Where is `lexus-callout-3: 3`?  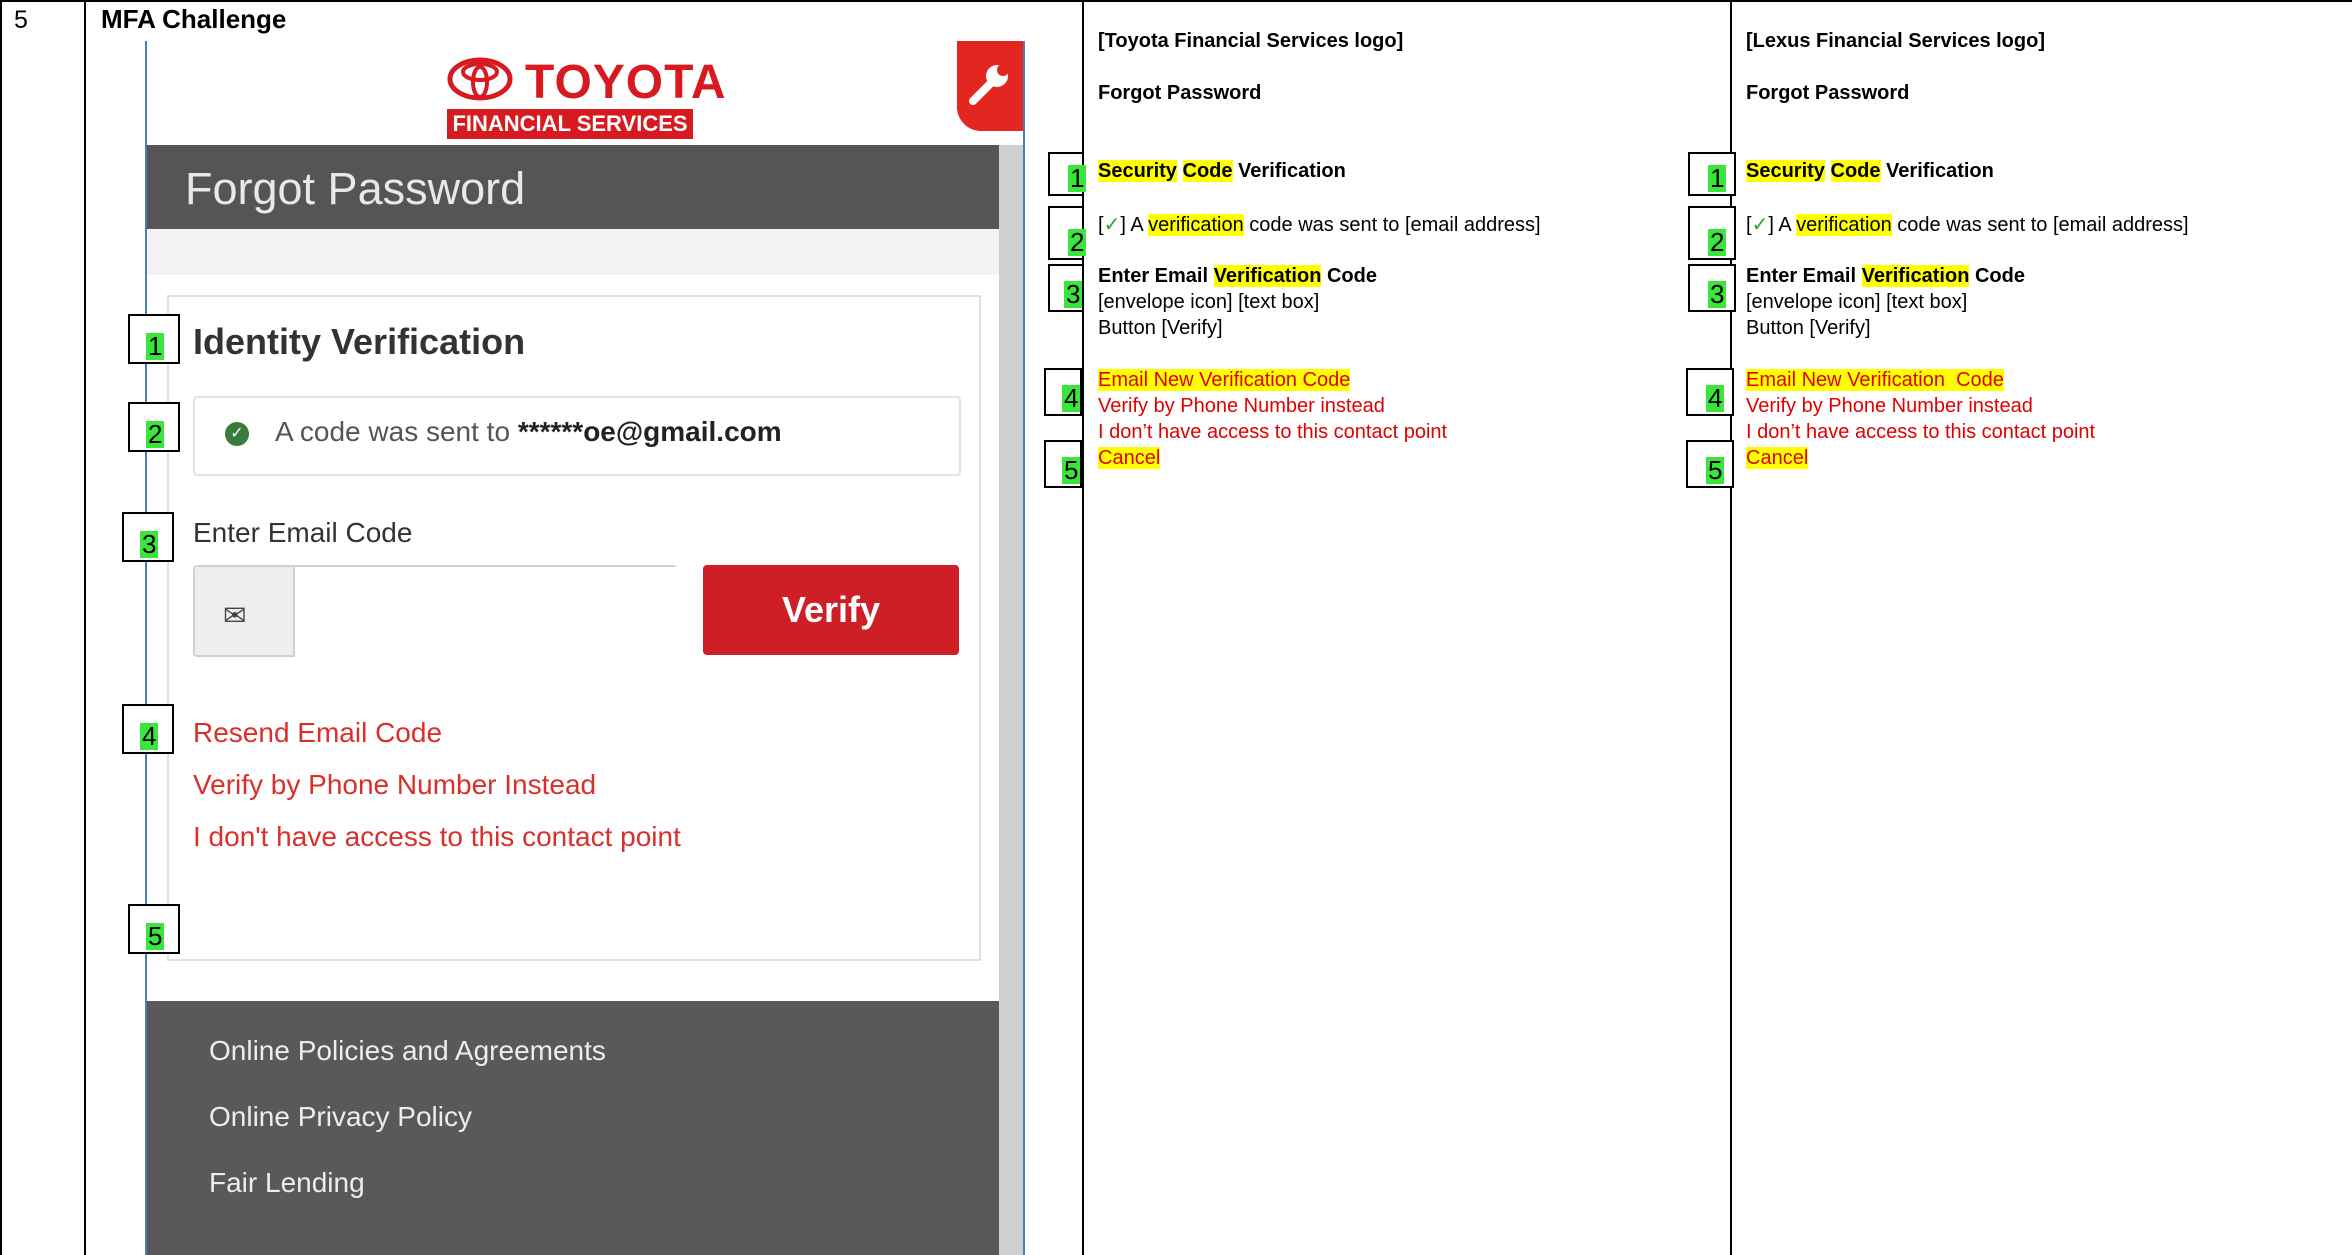
lexus-callout-3: 3 is located at coordinates (1712, 288).